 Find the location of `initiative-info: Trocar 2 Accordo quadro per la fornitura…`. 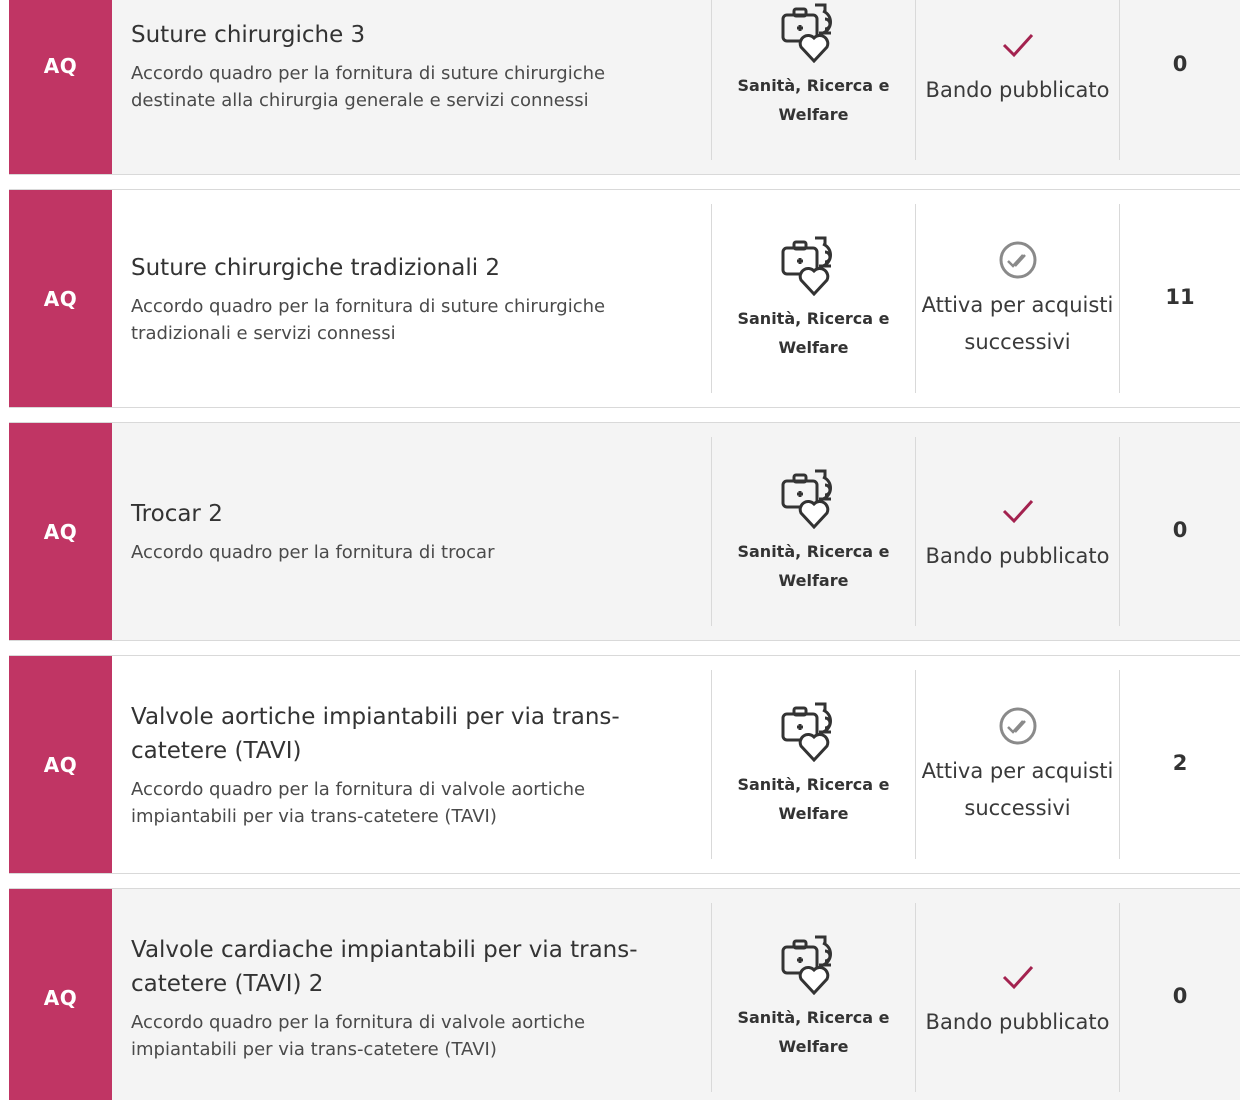

initiative-info: Trocar 2 Accordo quadro per la fornitura… is located at coordinates (412, 531).